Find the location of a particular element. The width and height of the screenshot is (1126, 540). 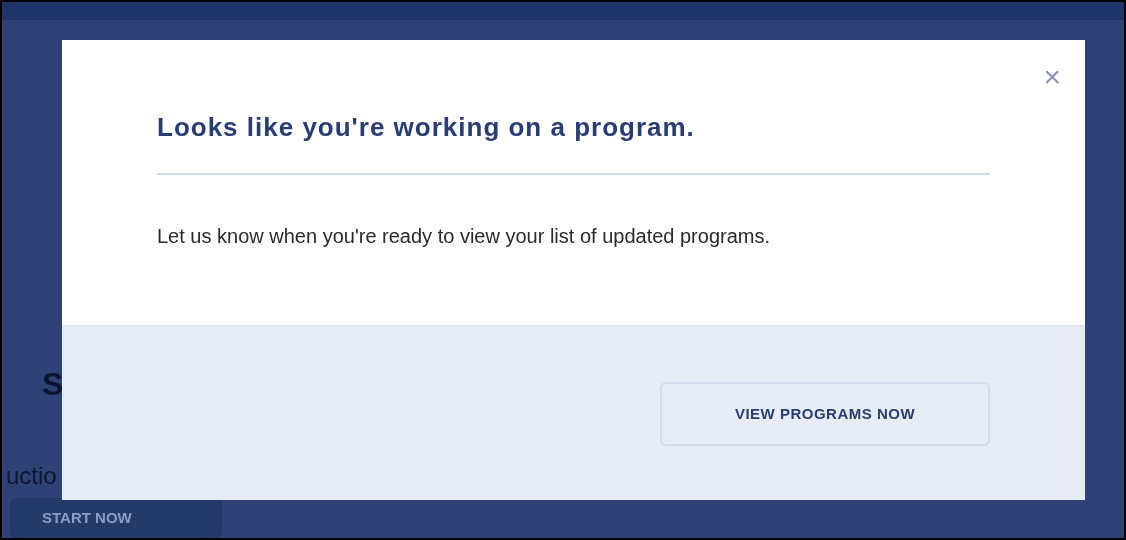

dialog-message: Let us know when you're ready to view your list of updated programs. is located at coordinates (464, 236).